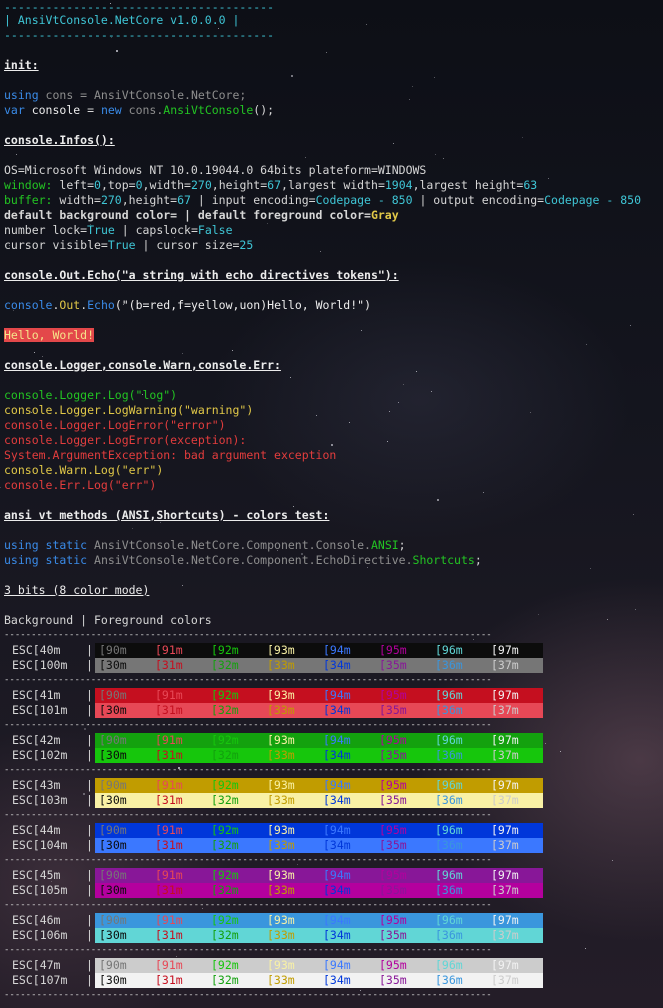 The height and width of the screenshot is (1008, 663). I want to click on code-args: ("(b=red,f=yellow,uon)Hello, World!"), so click(243, 305).